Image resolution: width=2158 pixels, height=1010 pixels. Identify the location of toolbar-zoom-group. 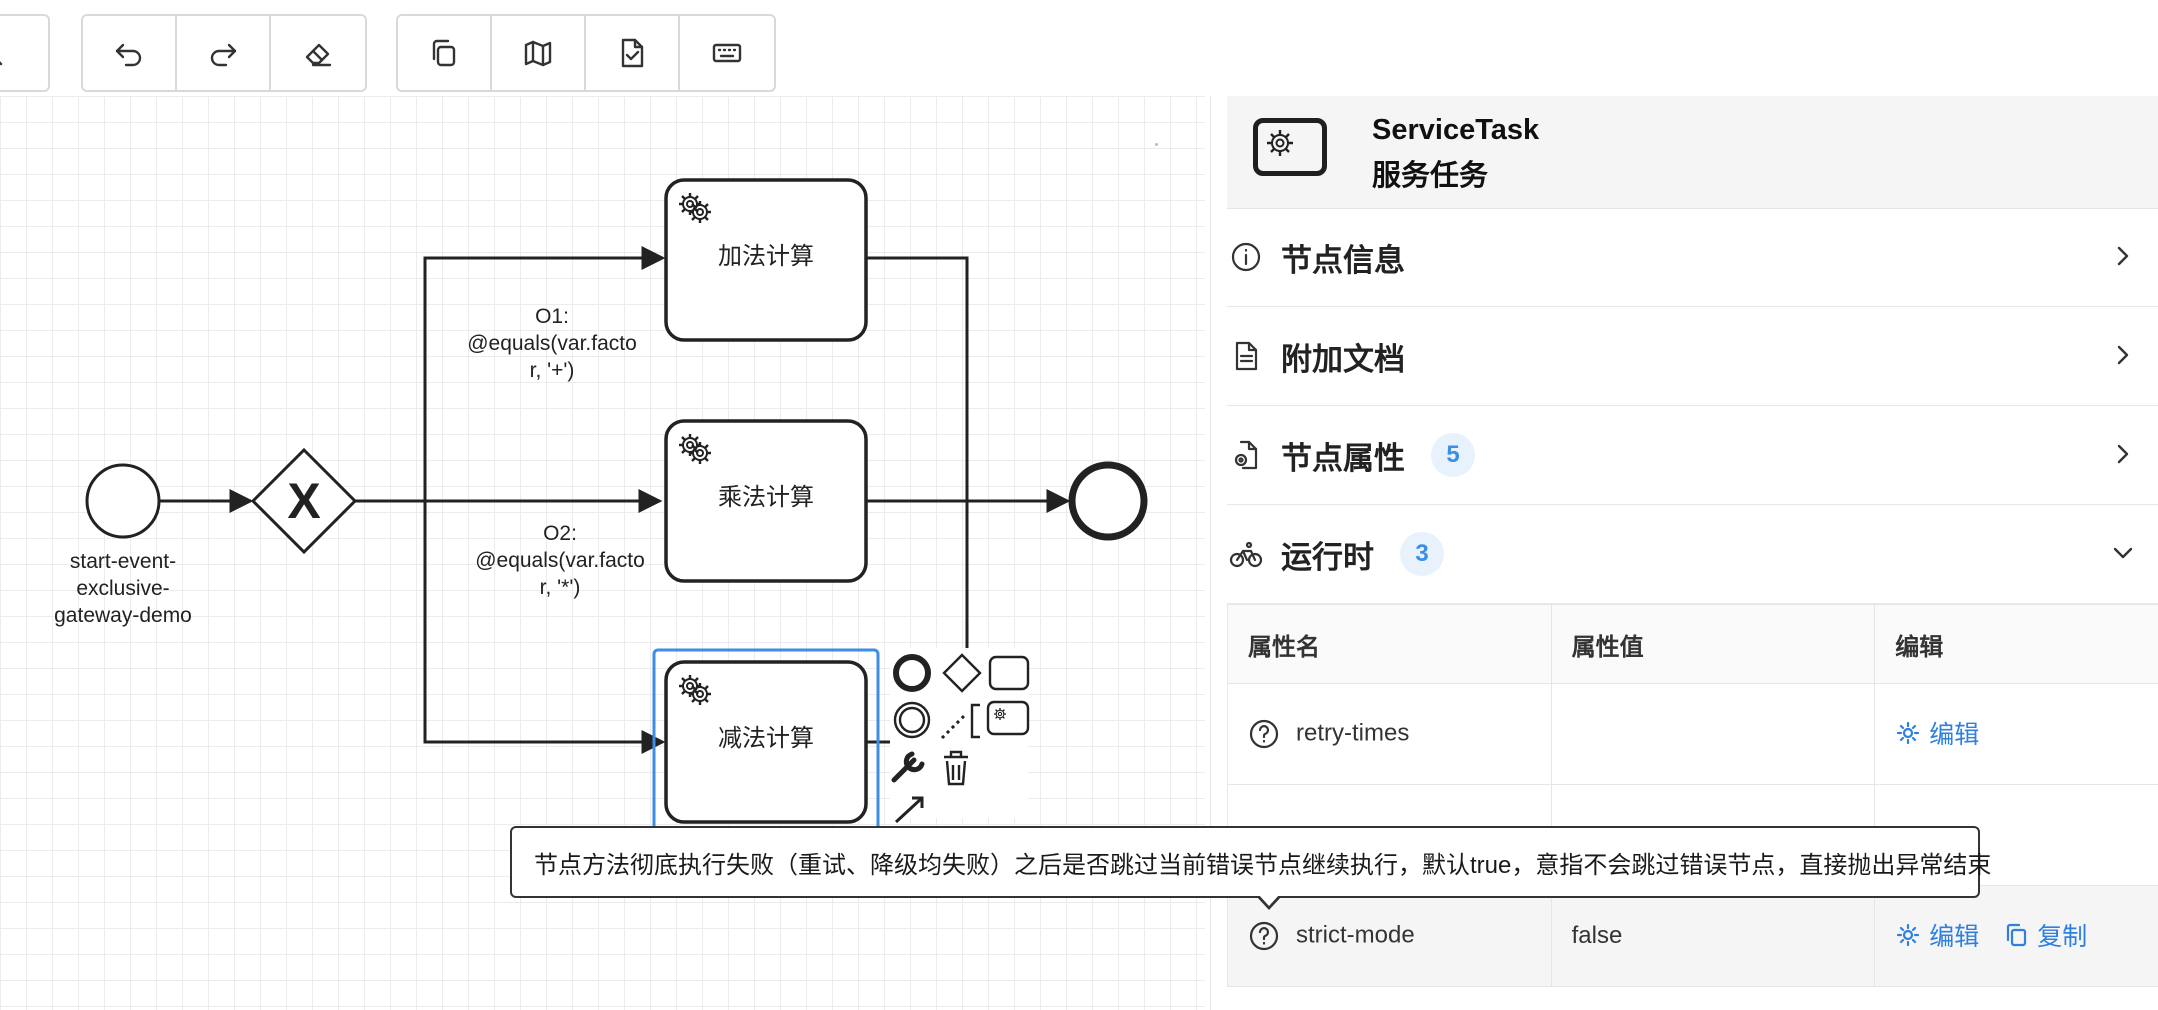
(25, 53).